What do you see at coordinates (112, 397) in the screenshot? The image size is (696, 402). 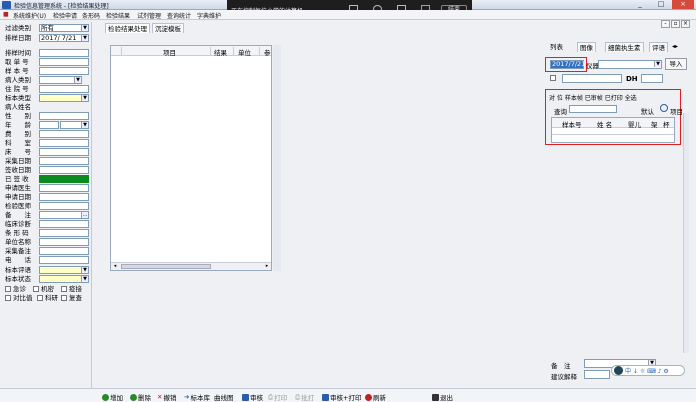 I see `add-button: 增加` at bounding box center [112, 397].